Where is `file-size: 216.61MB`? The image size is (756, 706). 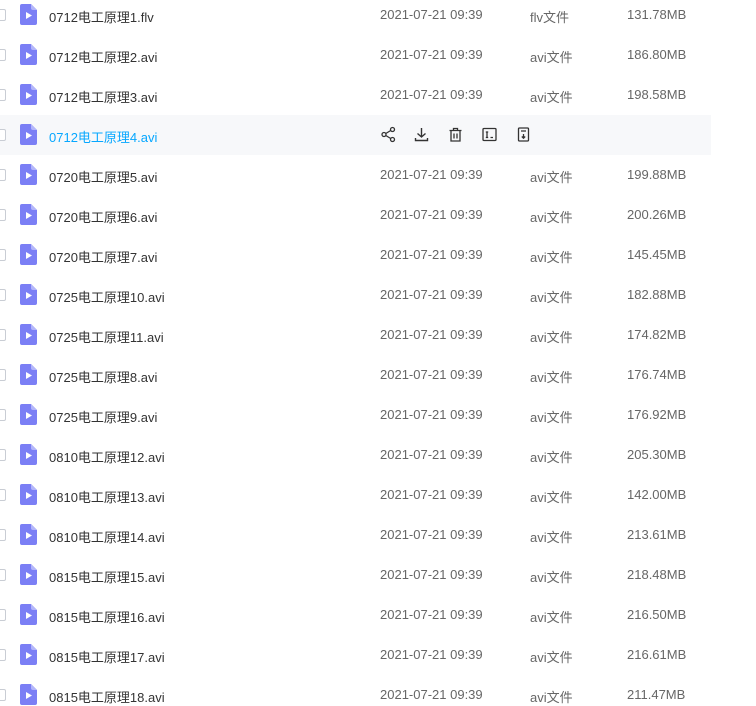
file-size: 216.61MB is located at coordinates (657, 654).